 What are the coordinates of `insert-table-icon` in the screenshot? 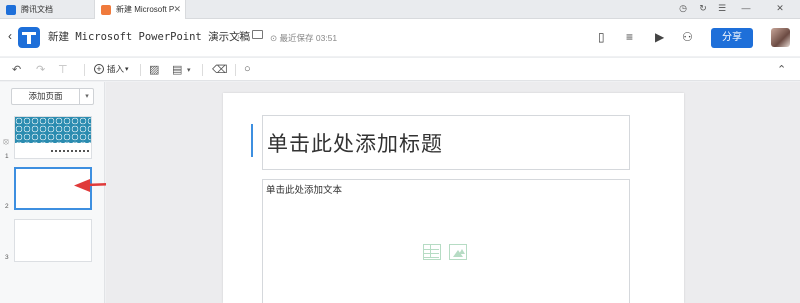 It's located at (432, 252).